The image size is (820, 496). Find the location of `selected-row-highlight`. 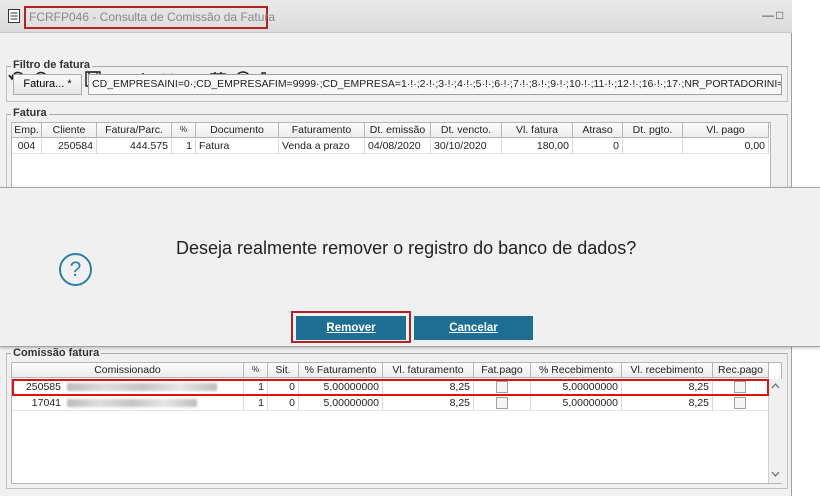

selected-row-highlight is located at coordinates (390, 387).